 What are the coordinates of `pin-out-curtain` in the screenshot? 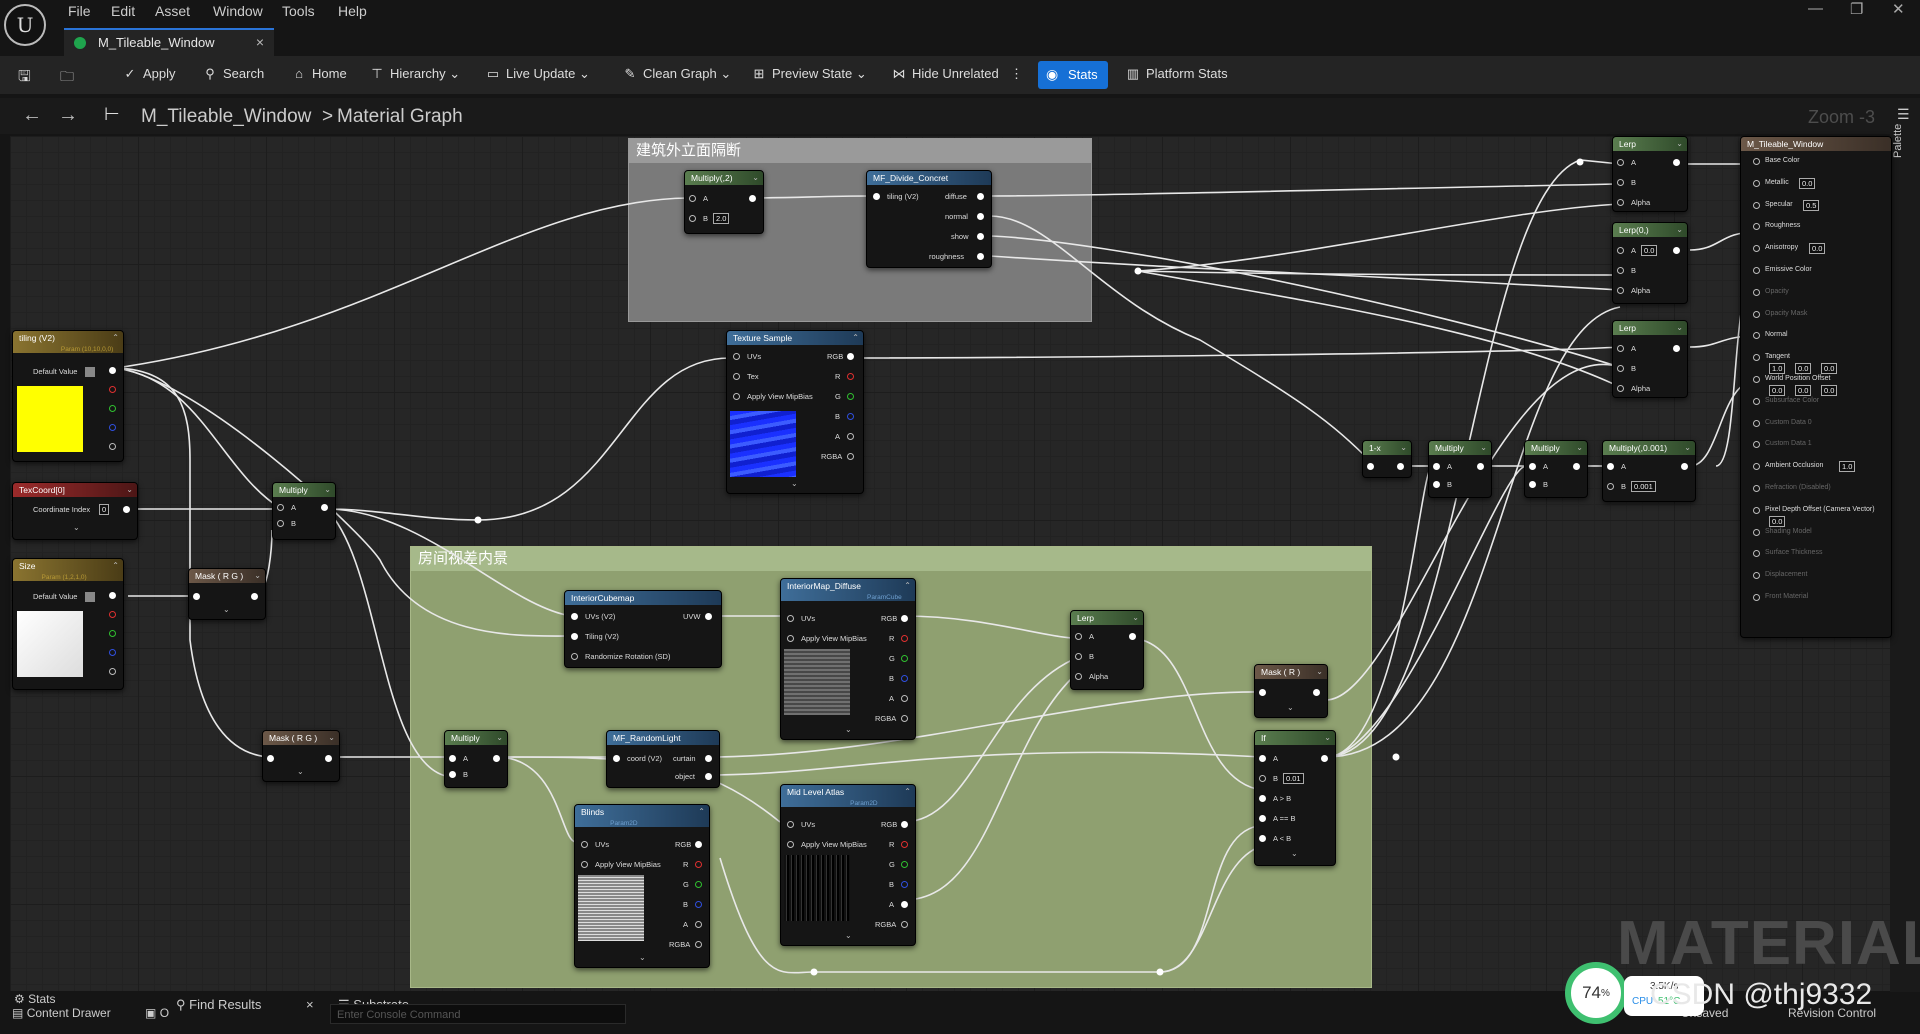 It's located at (708, 758).